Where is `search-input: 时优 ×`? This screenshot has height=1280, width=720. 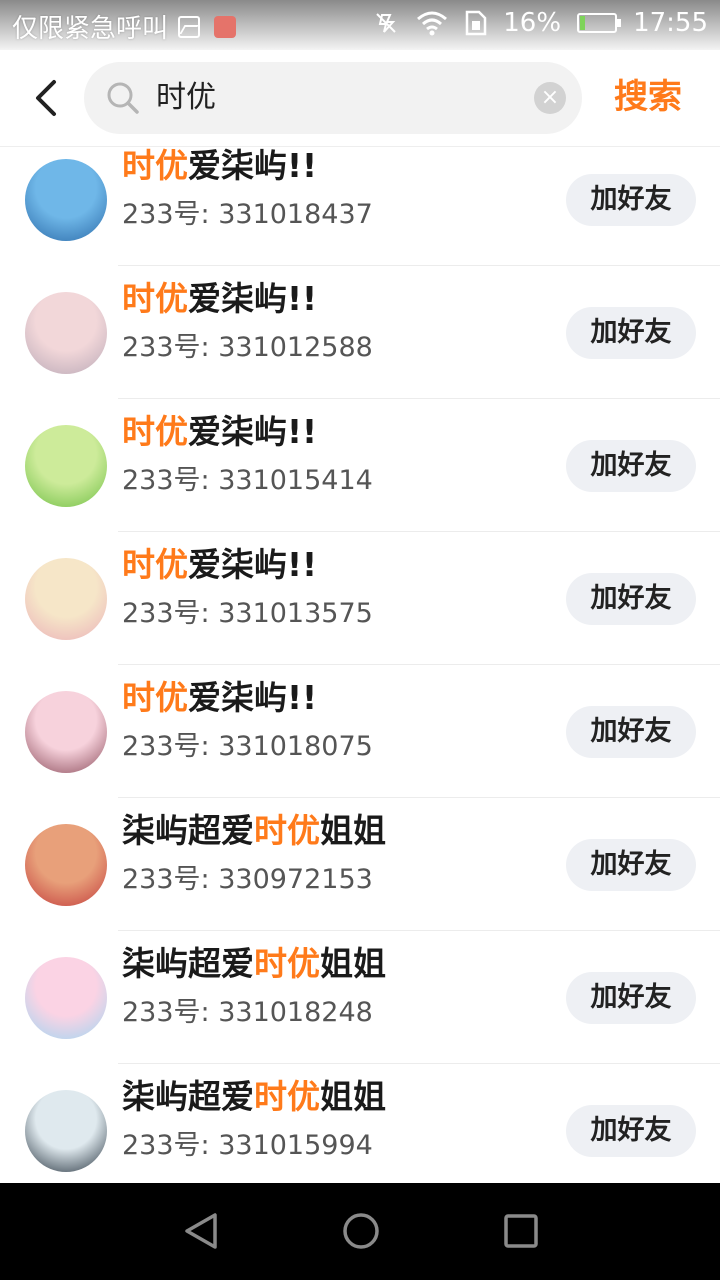
search-input: 时优 × is located at coordinates (333, 98).